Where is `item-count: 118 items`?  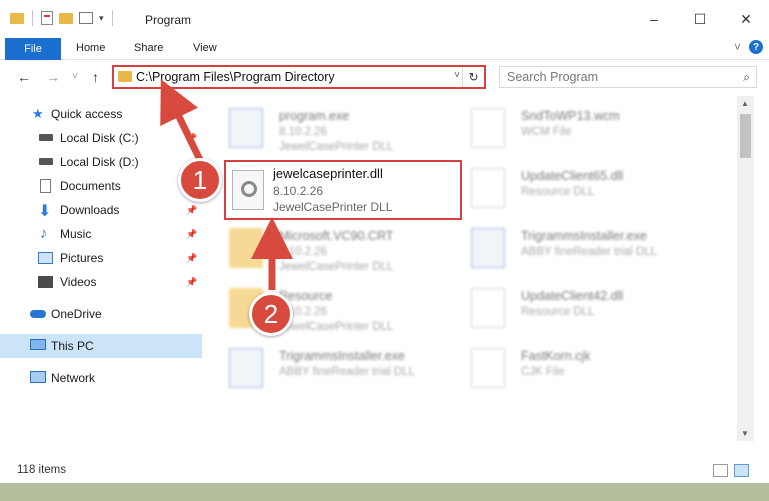
item-count: 118 items is located at coordinates (42, 470).